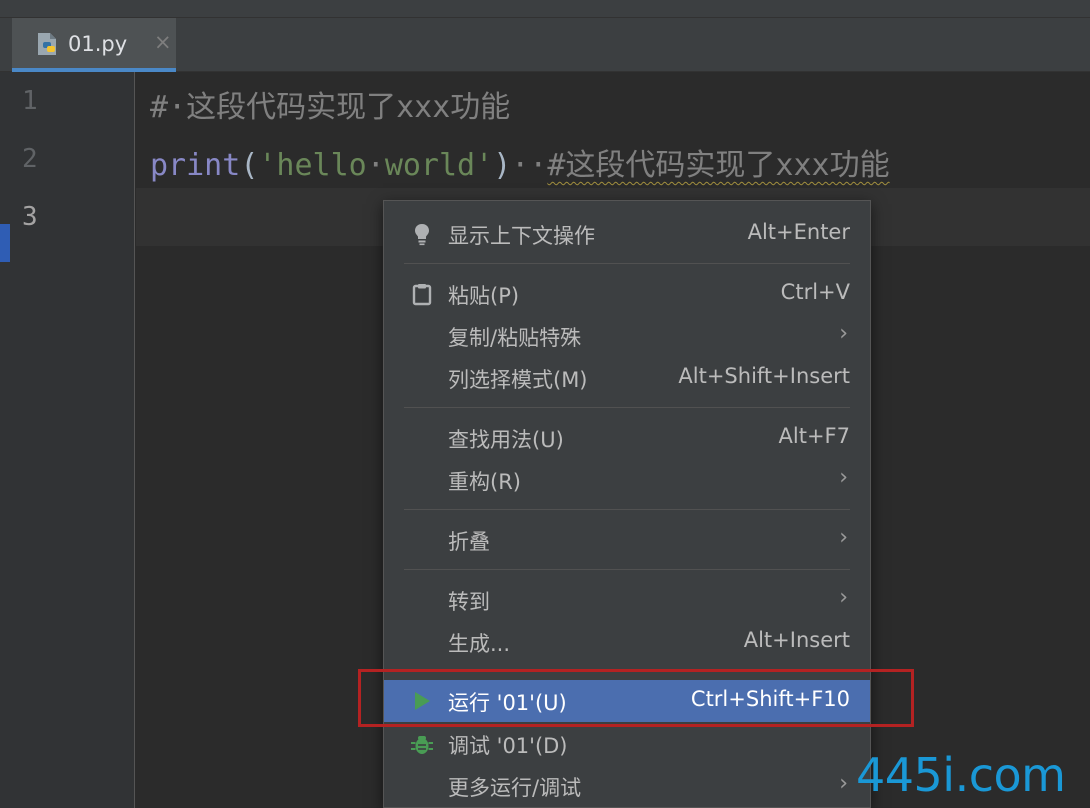 The image size is (1090, 808). I want to click on menu-item-shortcut: Alt+Shift+Insert, so click(764, 376).